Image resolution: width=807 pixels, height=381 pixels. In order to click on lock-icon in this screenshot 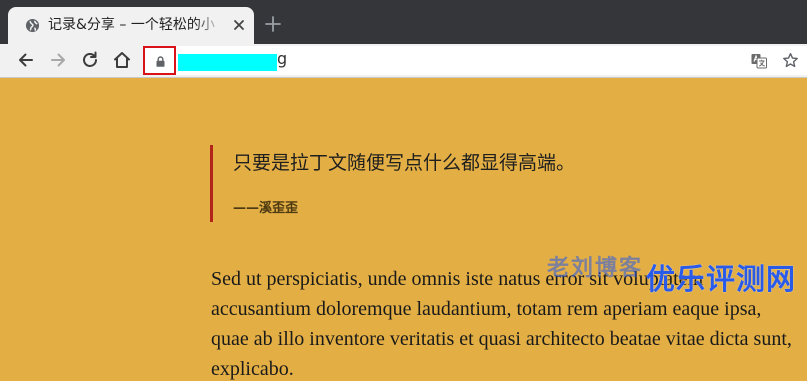, I will do `click(160, 61)`.